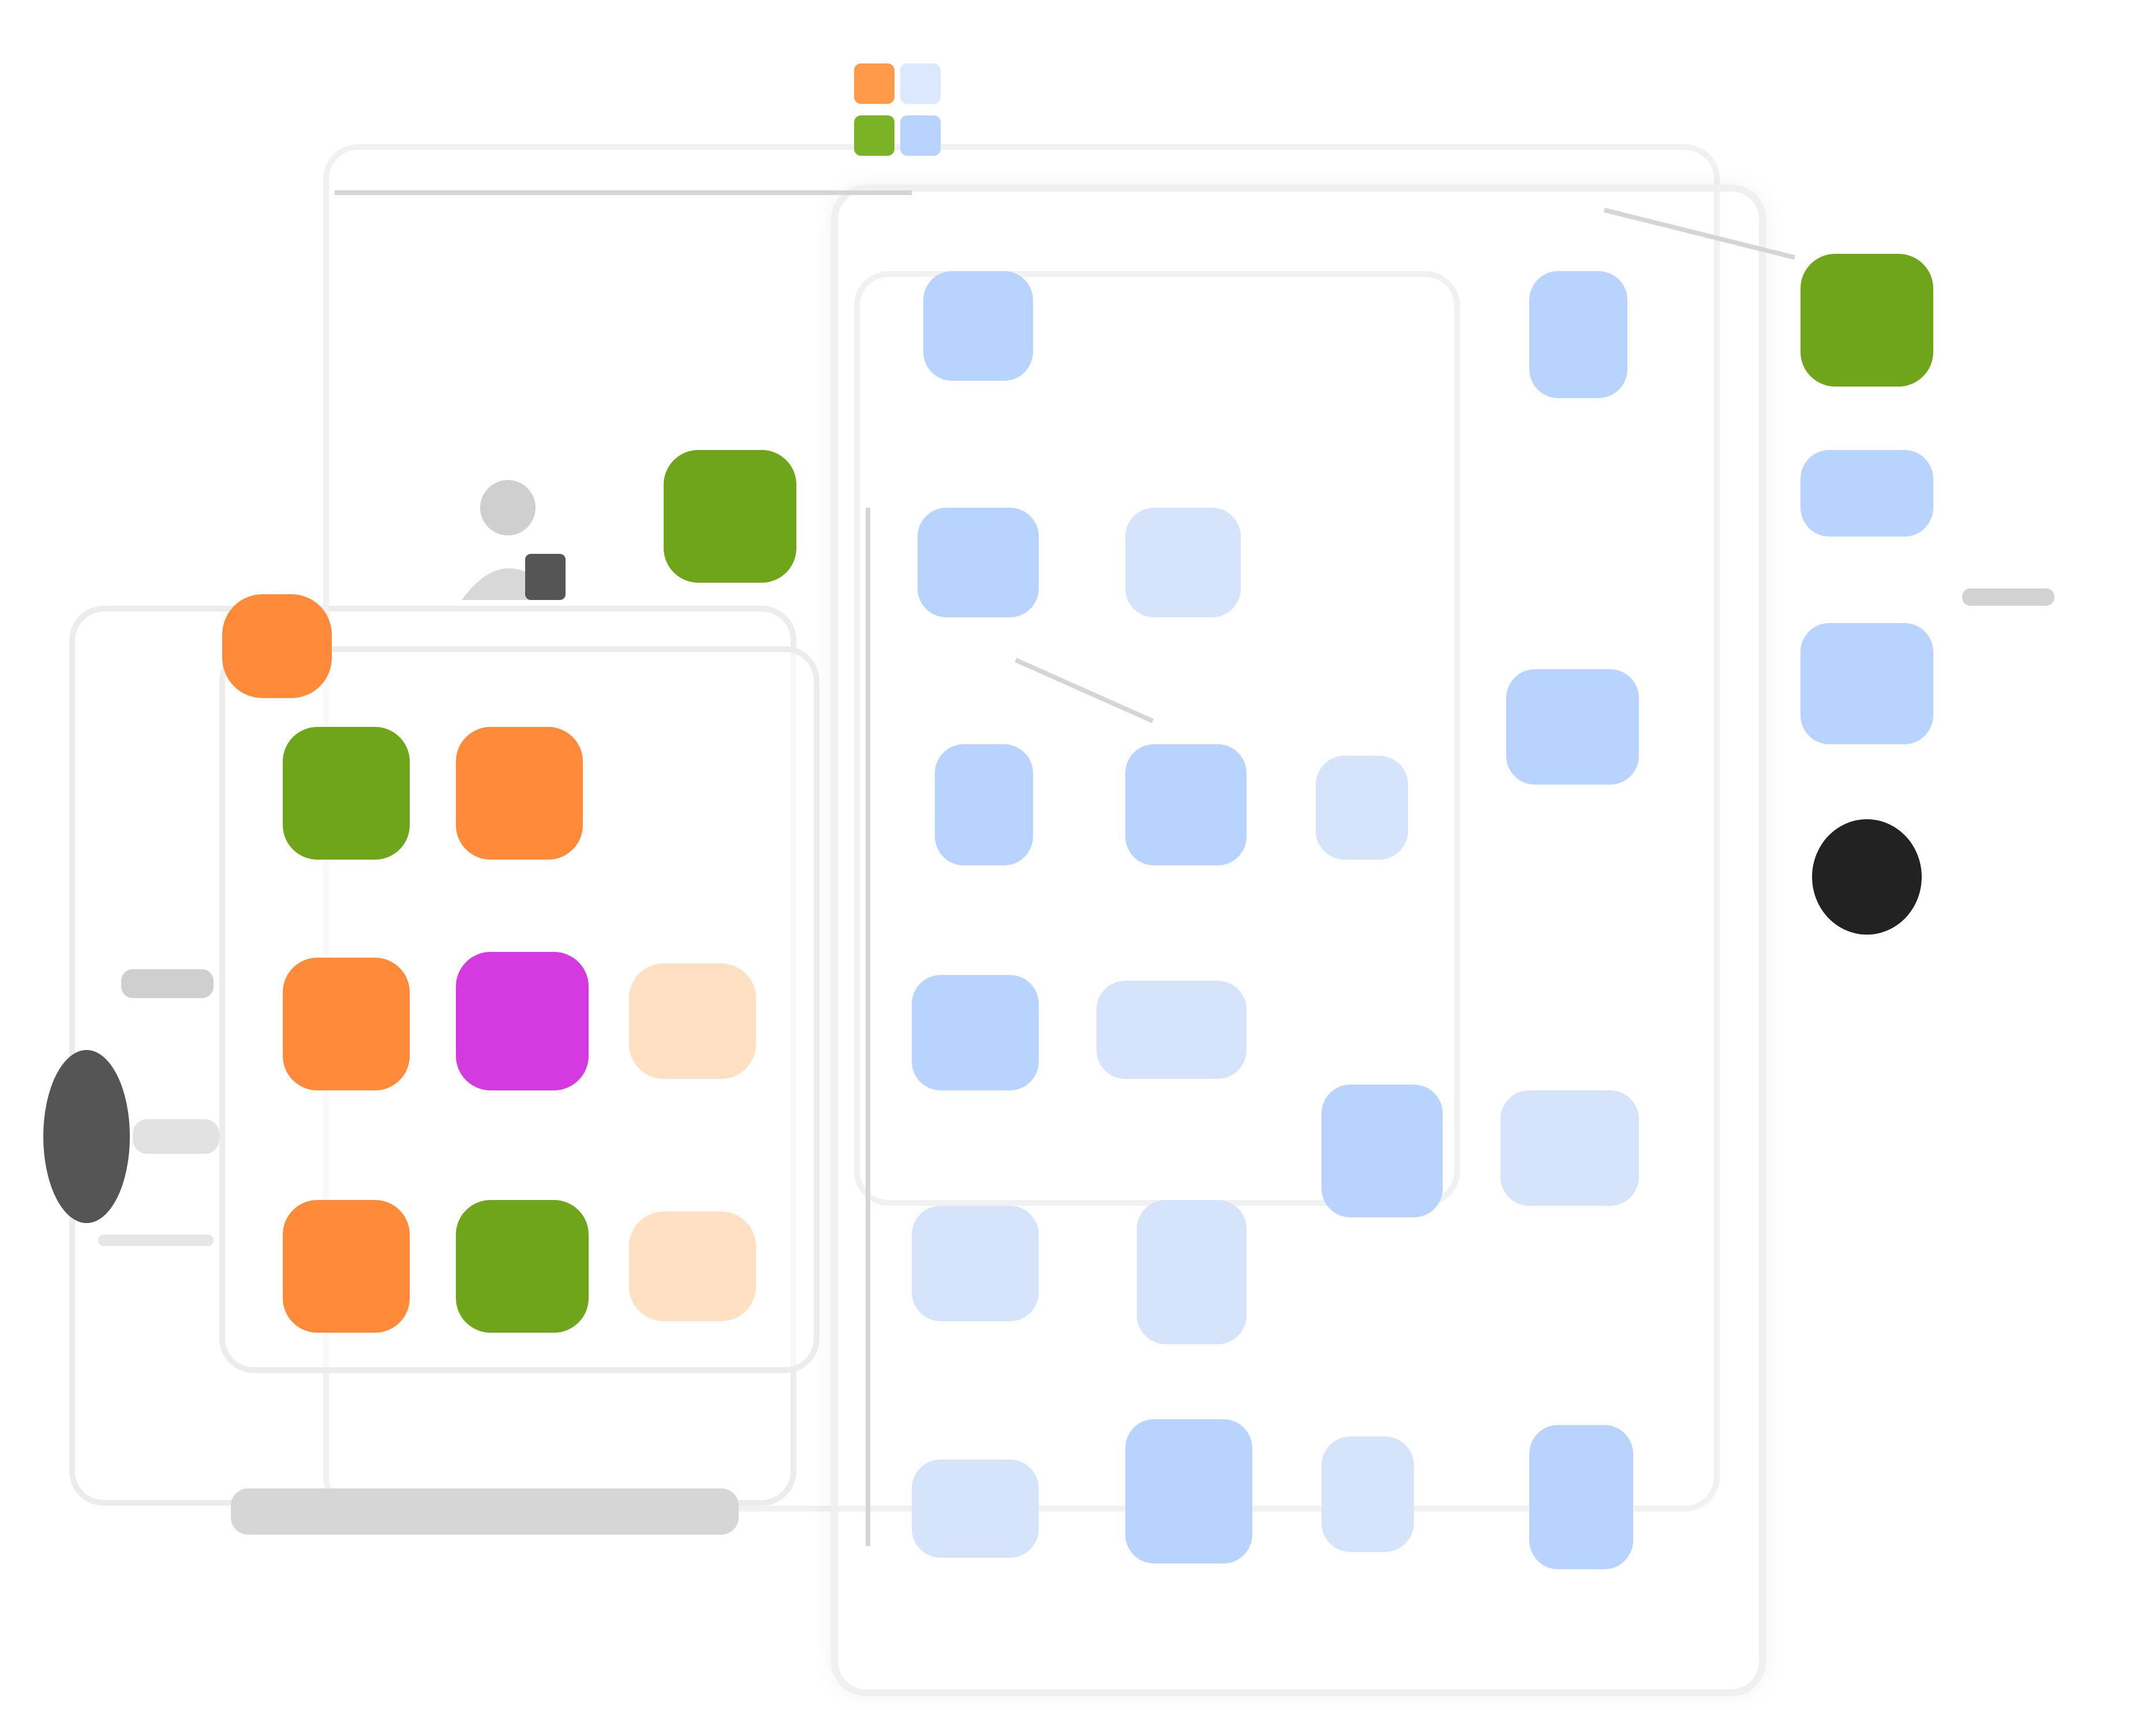  What do you see at coordinates (906, 109) in the screenshot?
I see `pinwheel-logo-icon` at bounding box center [906, 109].